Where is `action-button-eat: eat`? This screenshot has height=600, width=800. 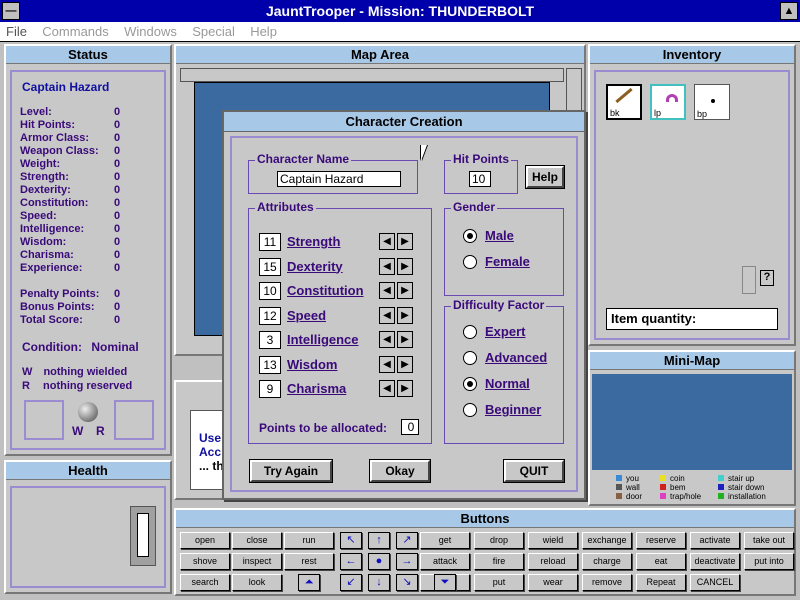 action-button-eat: eat is located at coordinates (661, 561).